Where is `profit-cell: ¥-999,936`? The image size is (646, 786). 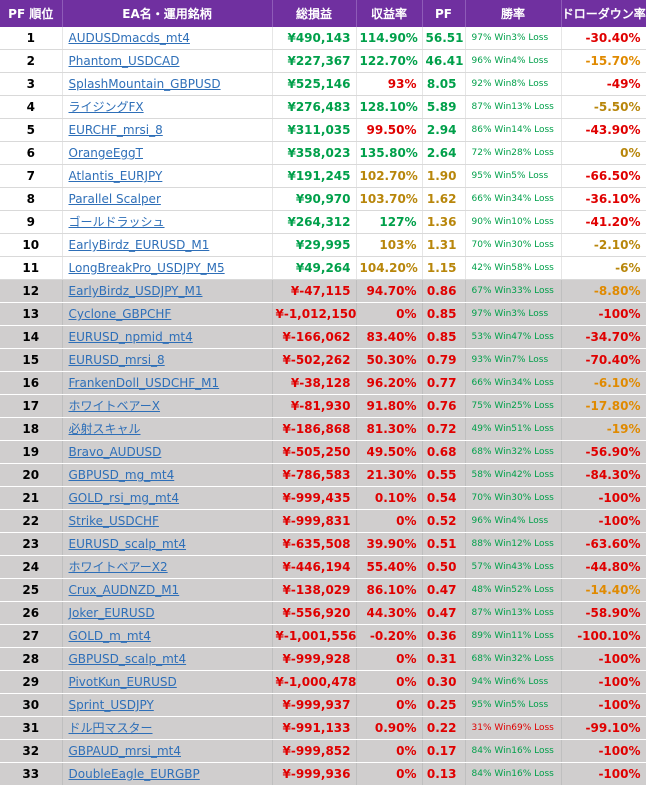 profit-cell: ¥-999,936 is located at coordinates (314, 774).